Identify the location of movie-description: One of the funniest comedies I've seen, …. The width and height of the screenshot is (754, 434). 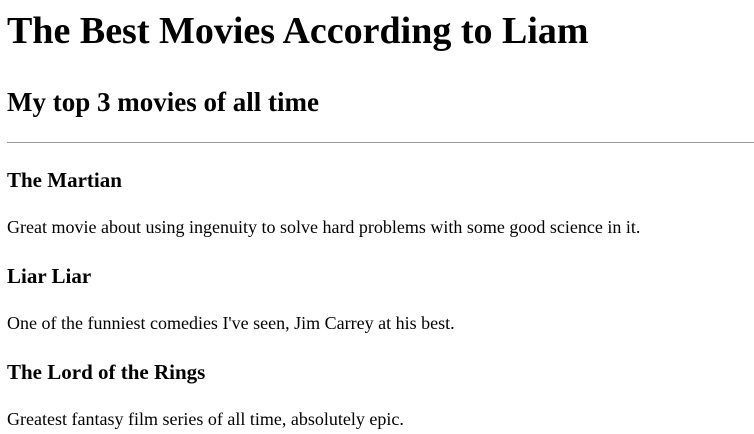
(231, 323).